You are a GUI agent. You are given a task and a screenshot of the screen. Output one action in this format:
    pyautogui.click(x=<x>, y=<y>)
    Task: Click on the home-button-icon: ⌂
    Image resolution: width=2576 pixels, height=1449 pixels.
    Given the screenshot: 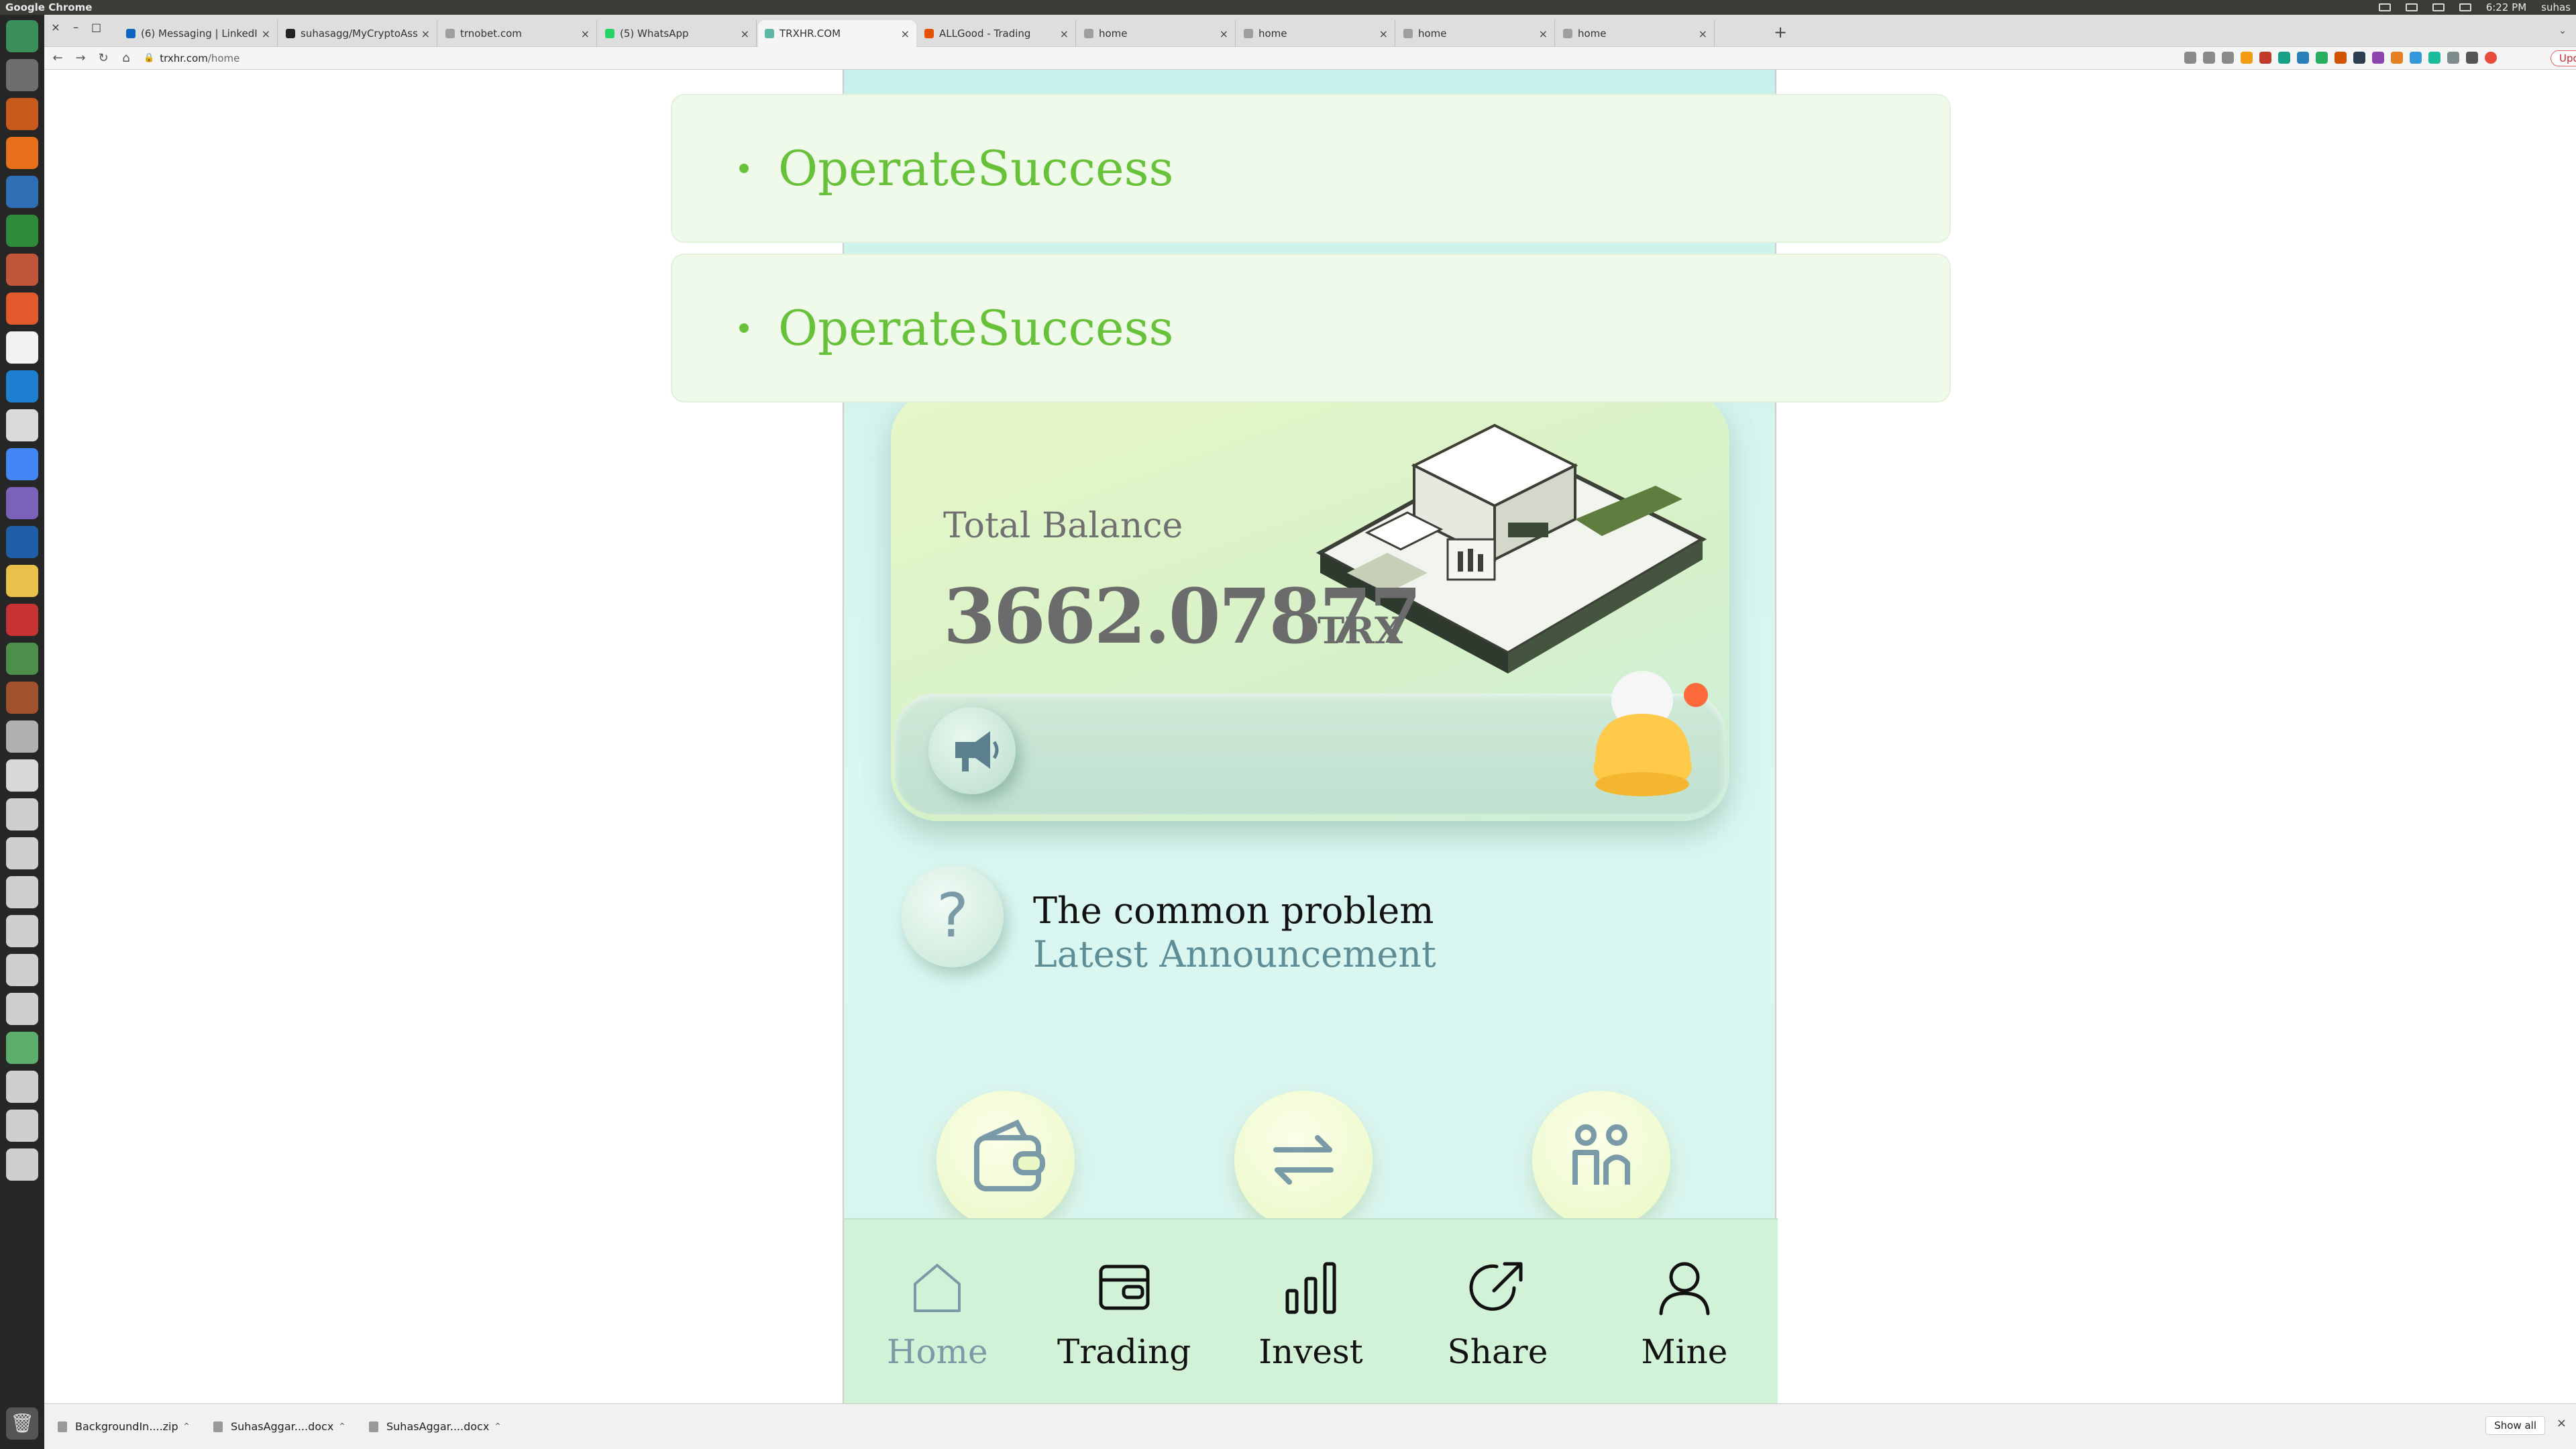 What is the action you would take?
    pyautogui.click(x=126, y=58)
    